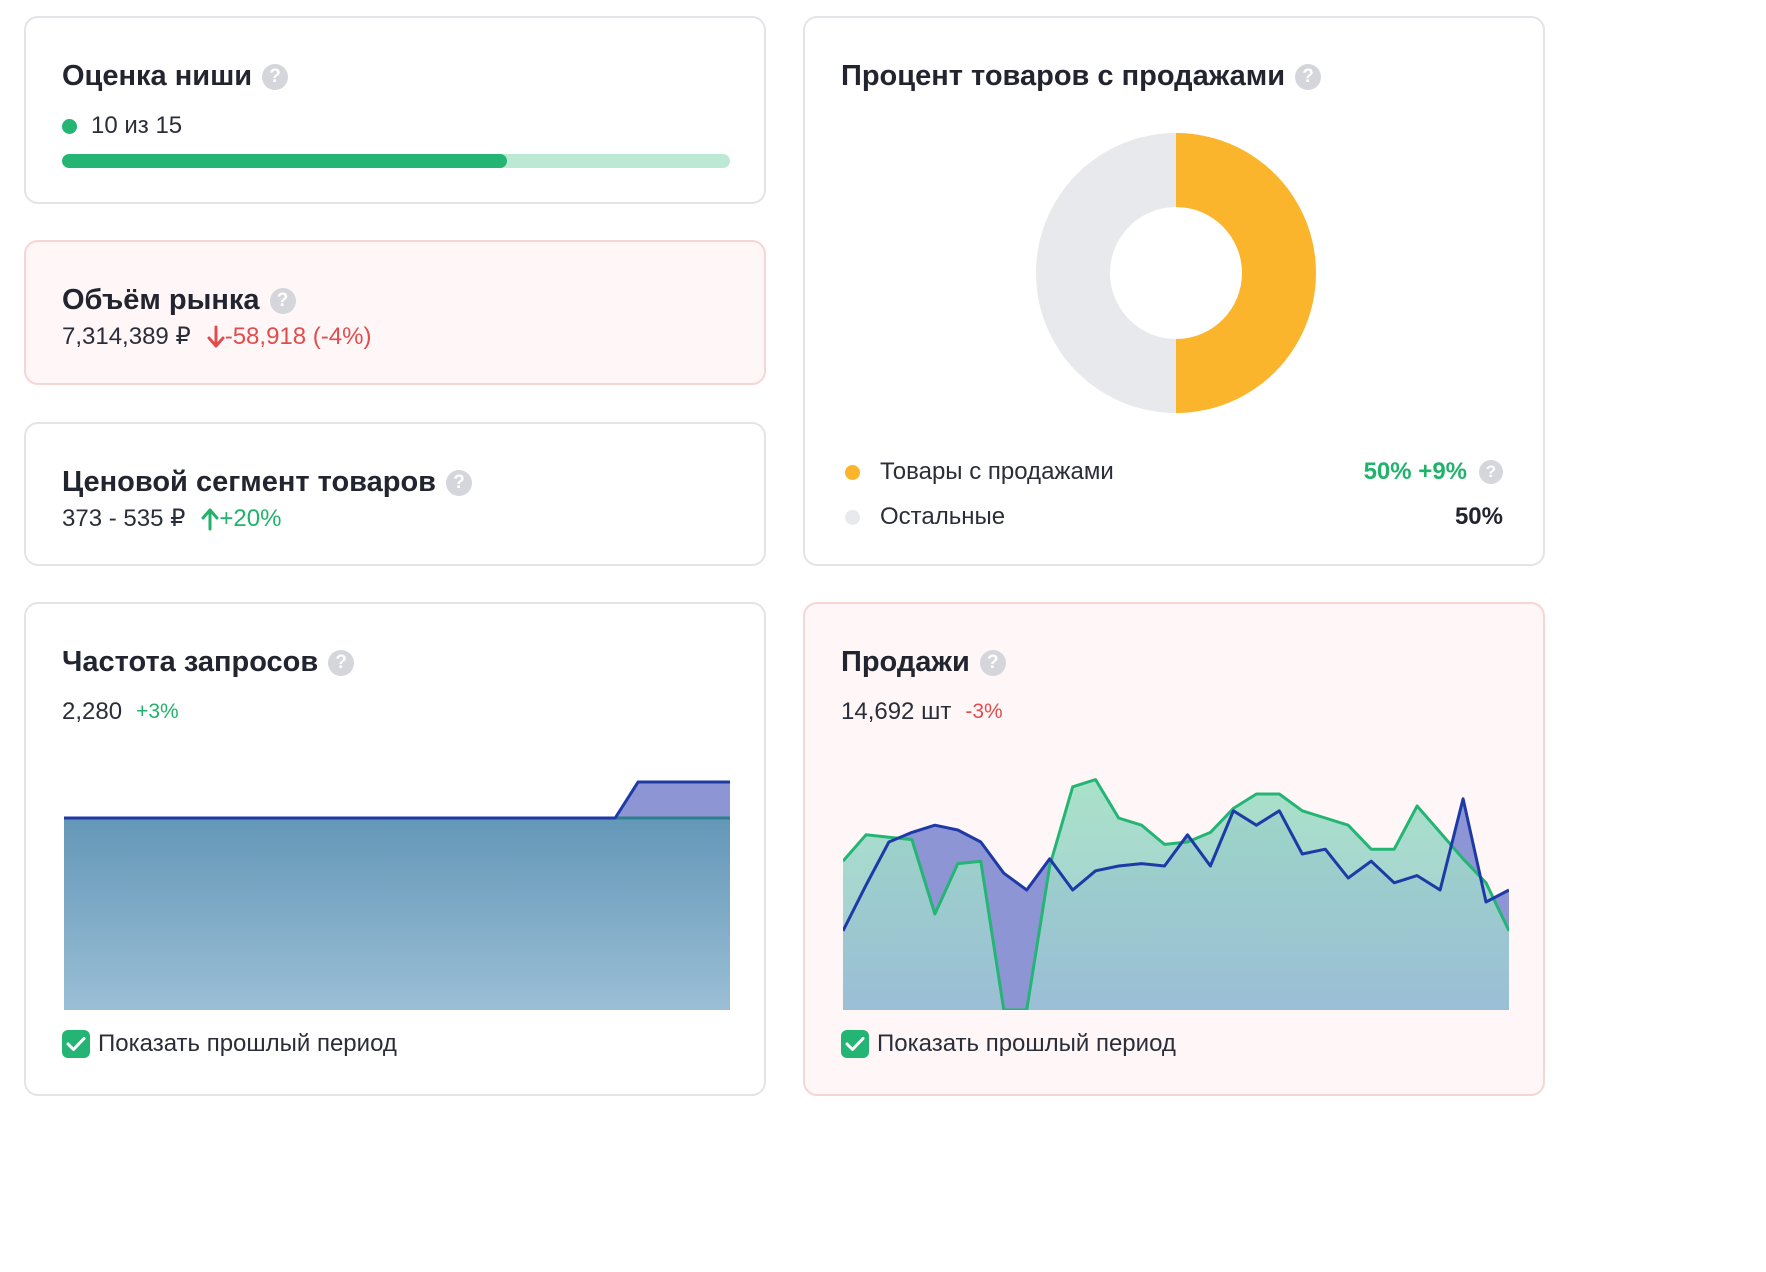 This screenshot has width=1766, height=1272. What do you see at coordinates (120, 711) in the screenshot?
I see `query-frequency-value: 2,280 +3%` at bounding box center [120, 711].